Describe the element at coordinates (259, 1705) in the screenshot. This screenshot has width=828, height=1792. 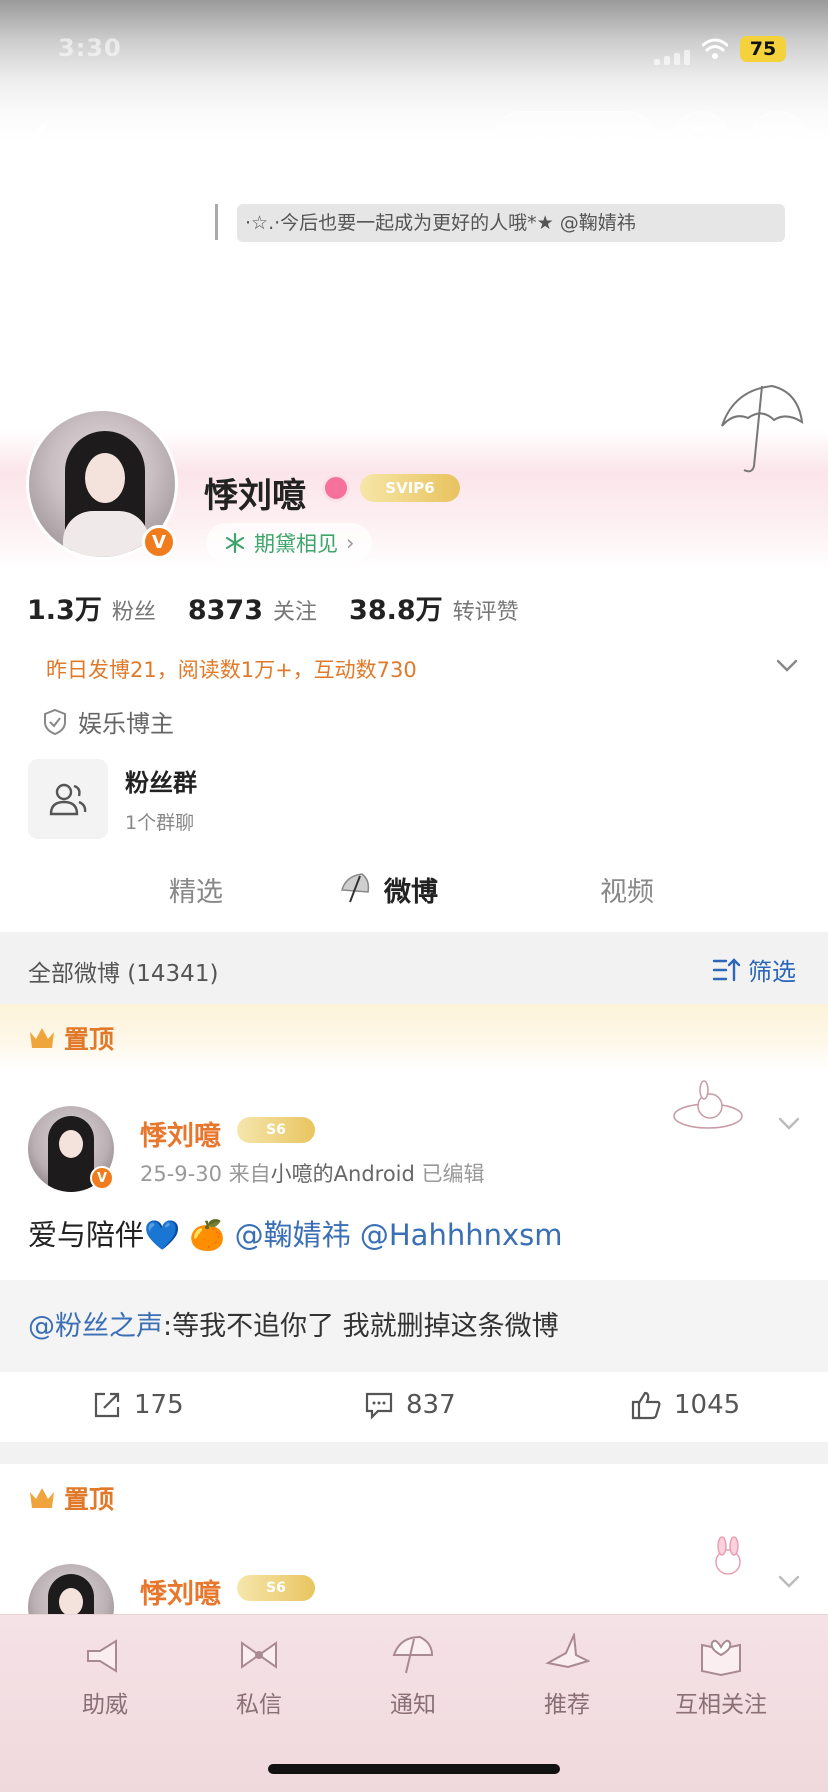
I see `nav-label: 私信` at that location.